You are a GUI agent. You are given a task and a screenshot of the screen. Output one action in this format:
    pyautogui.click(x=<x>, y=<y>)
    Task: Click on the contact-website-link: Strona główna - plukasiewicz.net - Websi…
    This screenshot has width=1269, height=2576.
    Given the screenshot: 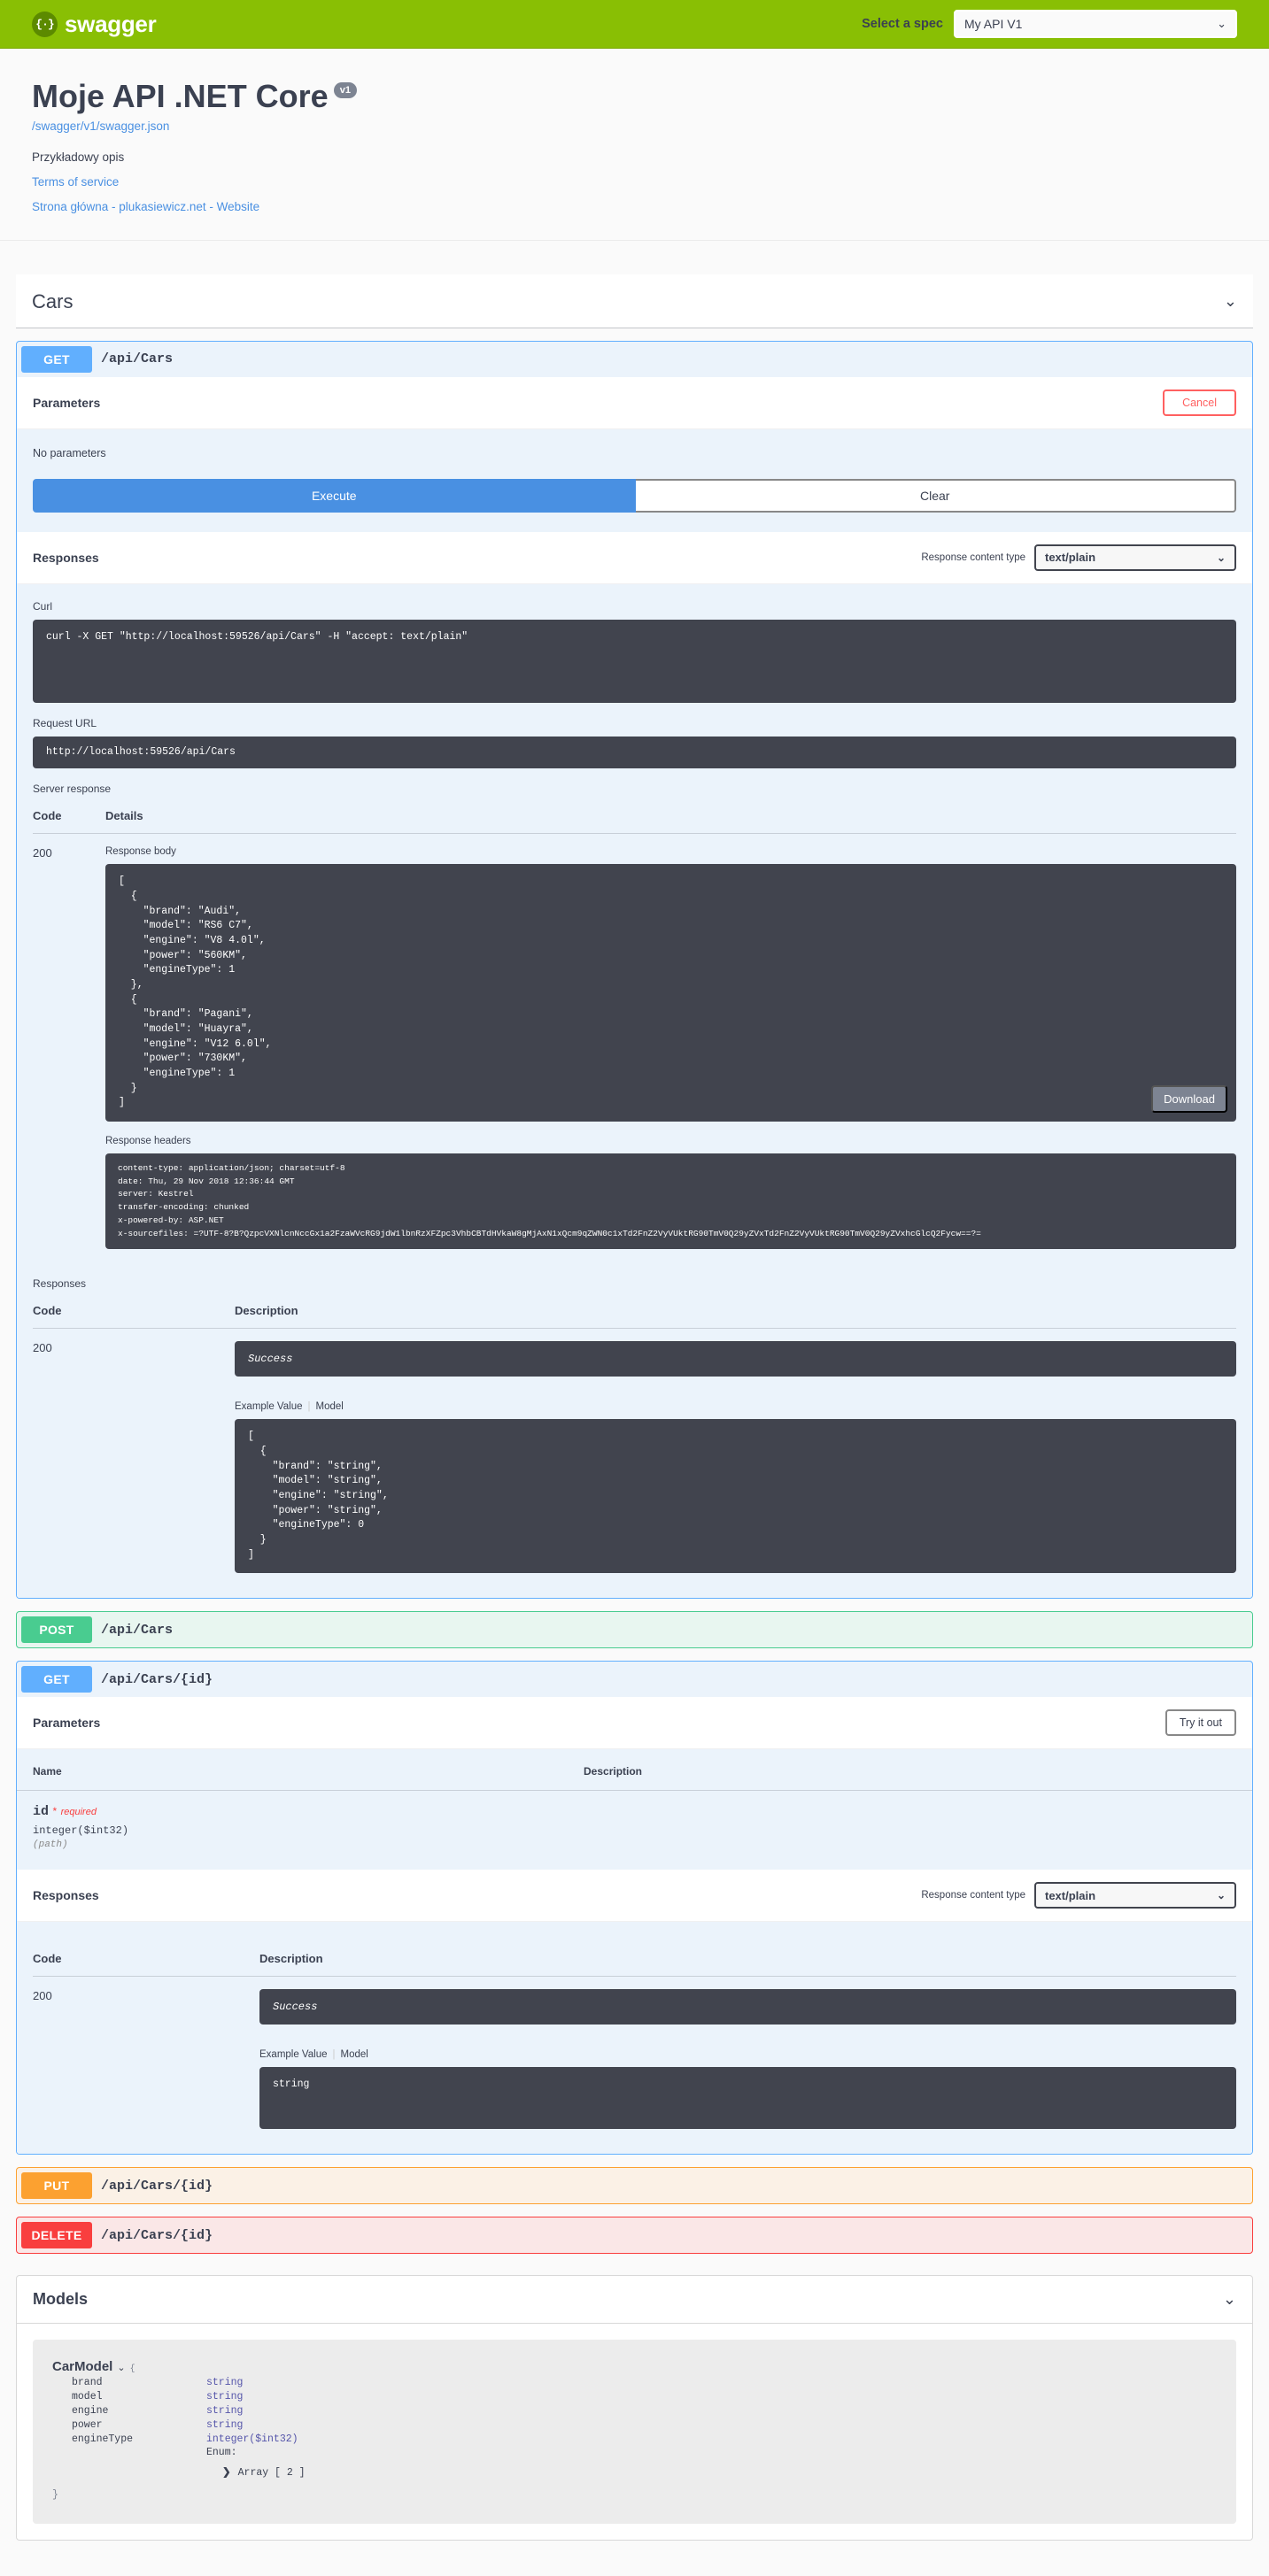 What is the action you would take?
    pyautogui.click(x=634, y=206)
    